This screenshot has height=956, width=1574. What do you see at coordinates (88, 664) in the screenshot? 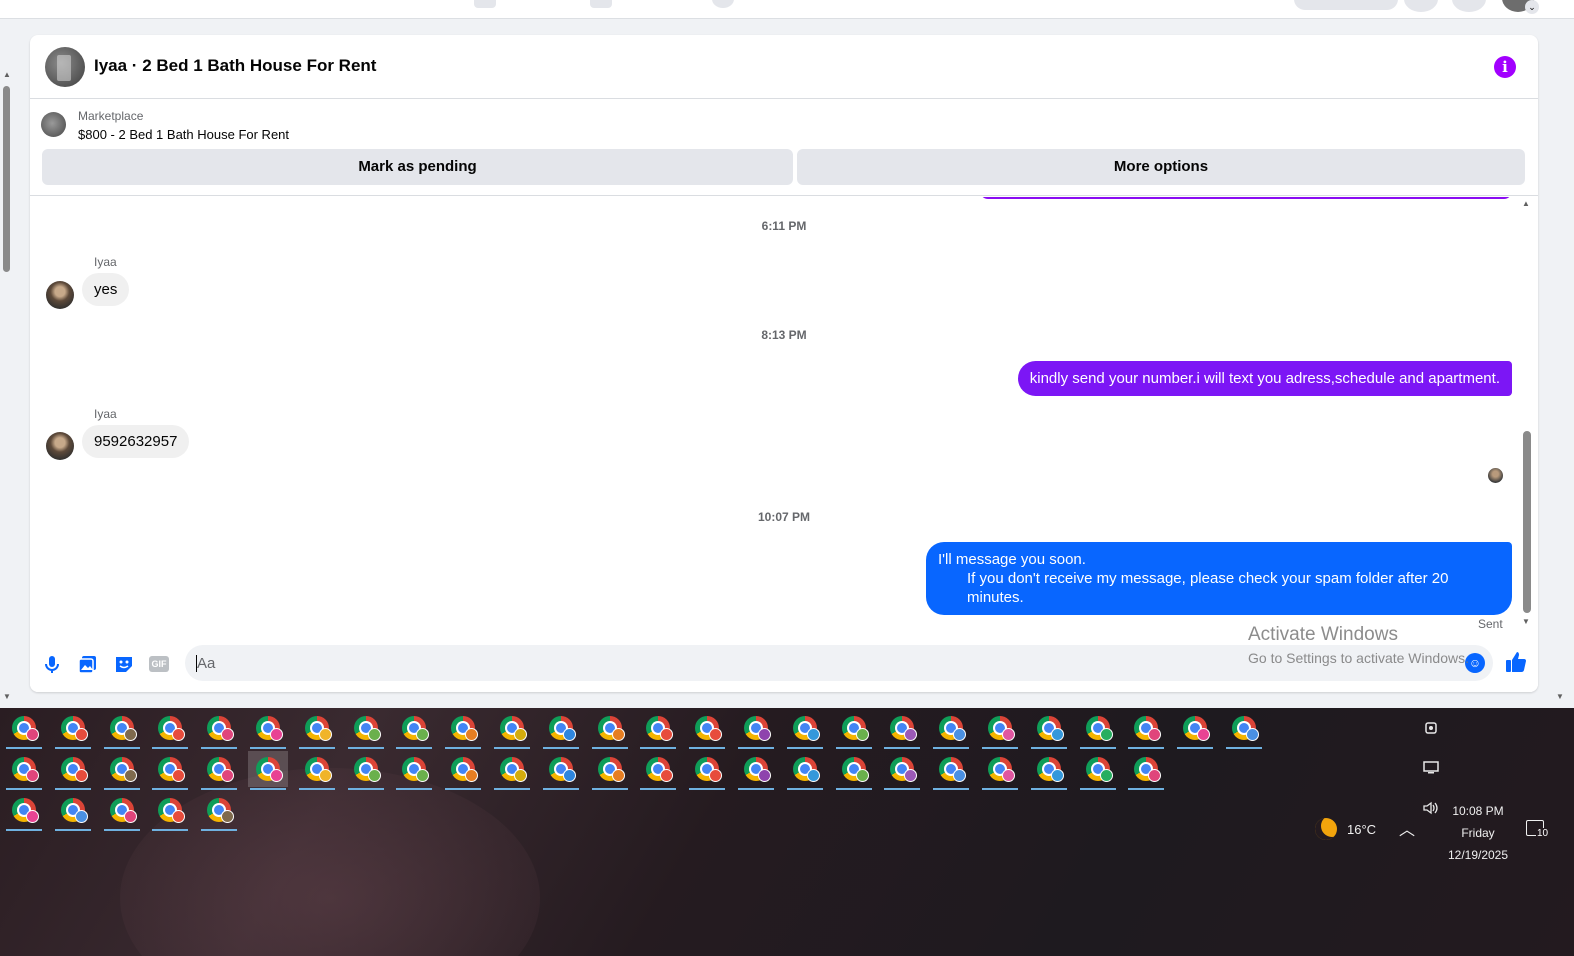
I see `photo-icon` at bounding box center [88, 664].